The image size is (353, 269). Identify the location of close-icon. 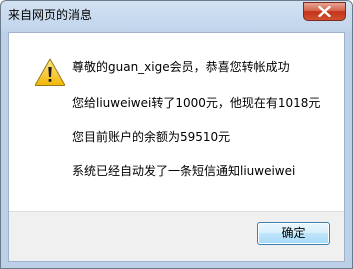
(324, 11).